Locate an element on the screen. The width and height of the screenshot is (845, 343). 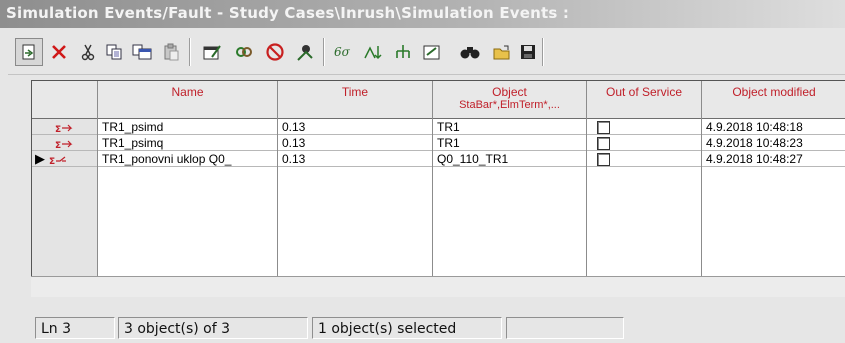
cut-button is located at coordinates (88, 52).